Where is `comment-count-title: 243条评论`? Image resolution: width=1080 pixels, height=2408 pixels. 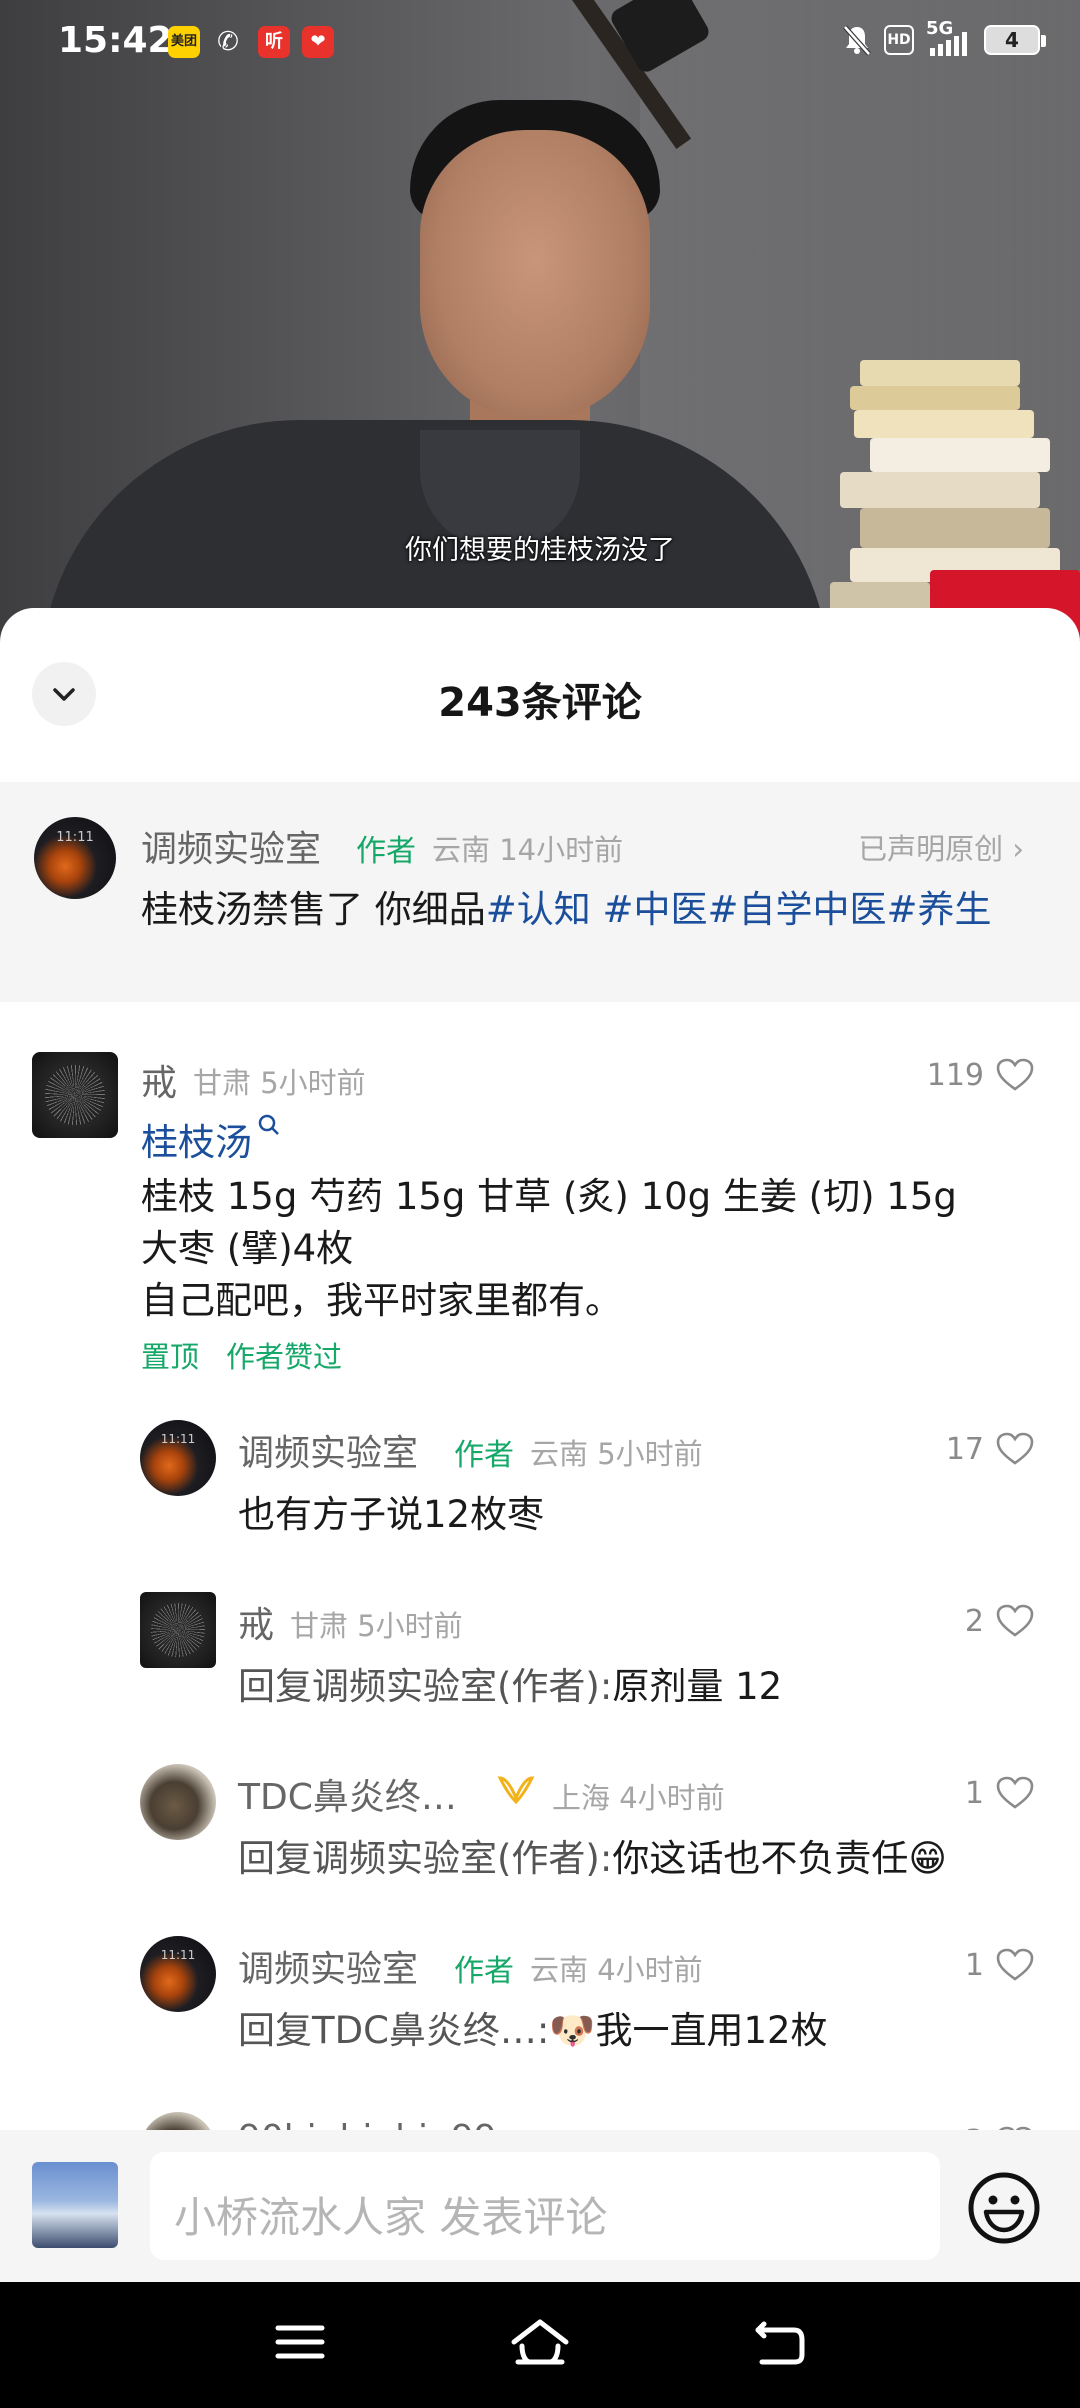 comment-count-title: 243条评论 is located at coordinates (540, 703).